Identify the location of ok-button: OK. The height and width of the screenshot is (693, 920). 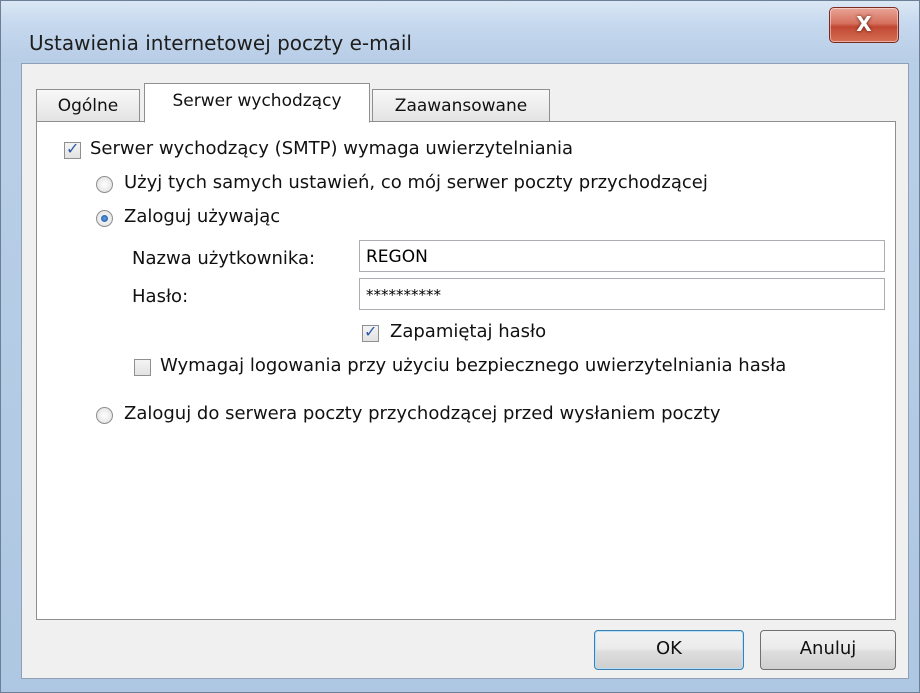
(669, 650).